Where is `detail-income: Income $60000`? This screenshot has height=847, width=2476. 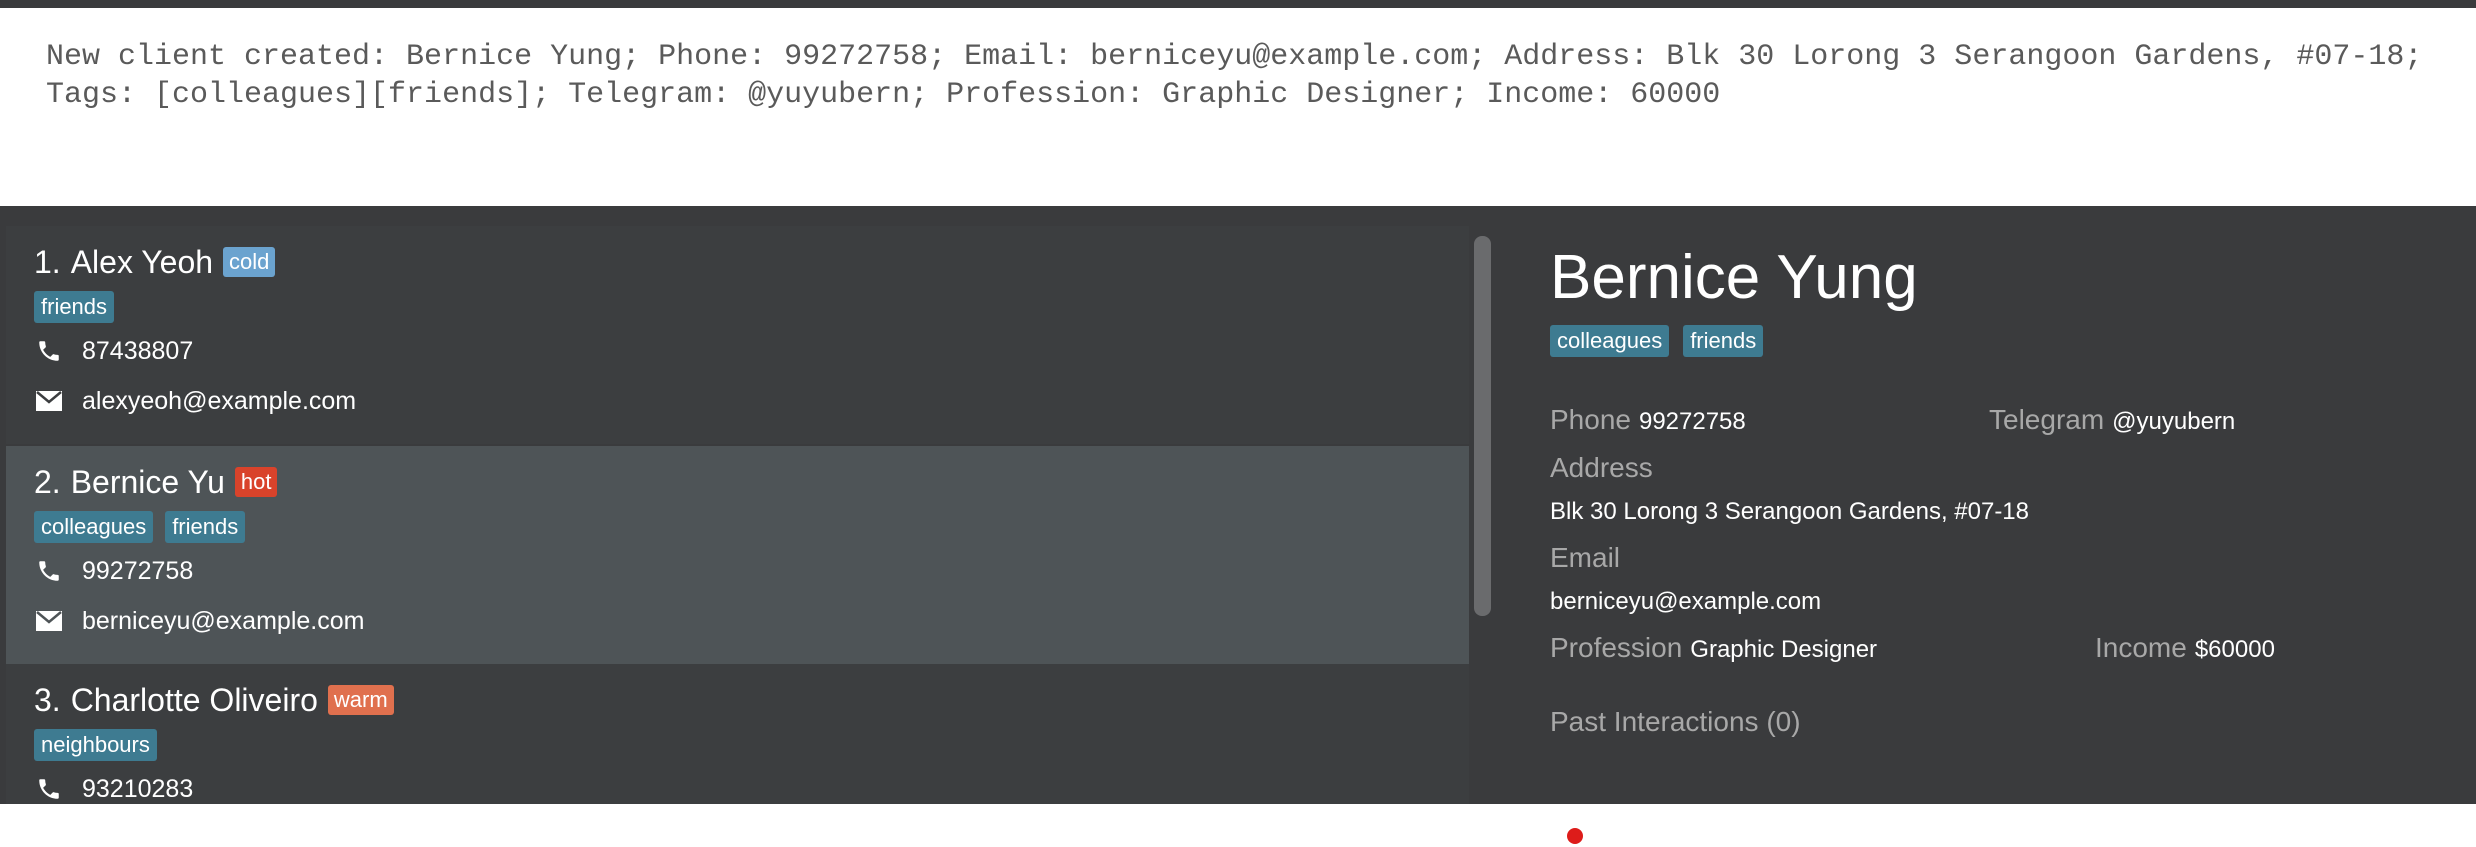
detail-income: Income $60000 is located at coordinates (2185, 648).